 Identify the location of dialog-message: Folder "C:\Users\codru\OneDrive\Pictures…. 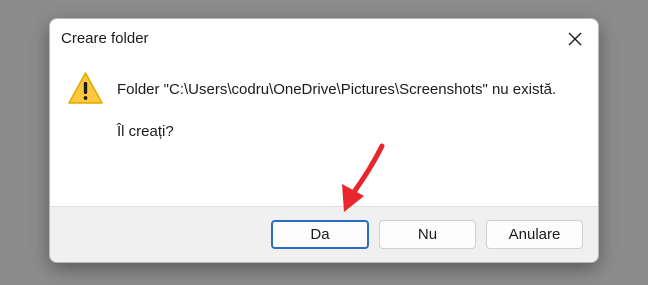
(337, 89).